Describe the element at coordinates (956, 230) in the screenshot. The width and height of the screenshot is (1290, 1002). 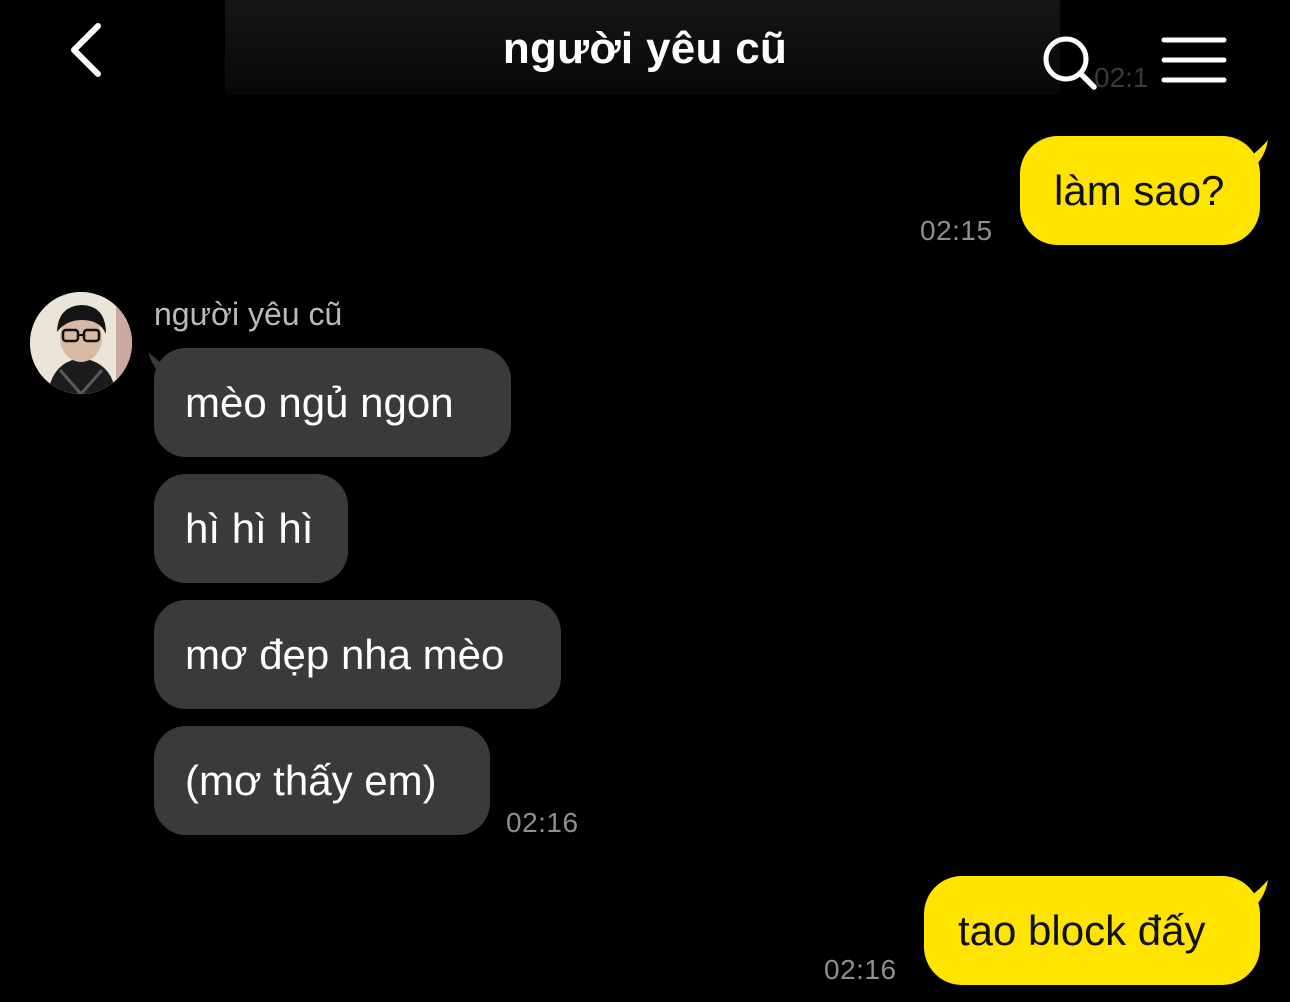
I see `message-timestamp: 02:15` at that location.